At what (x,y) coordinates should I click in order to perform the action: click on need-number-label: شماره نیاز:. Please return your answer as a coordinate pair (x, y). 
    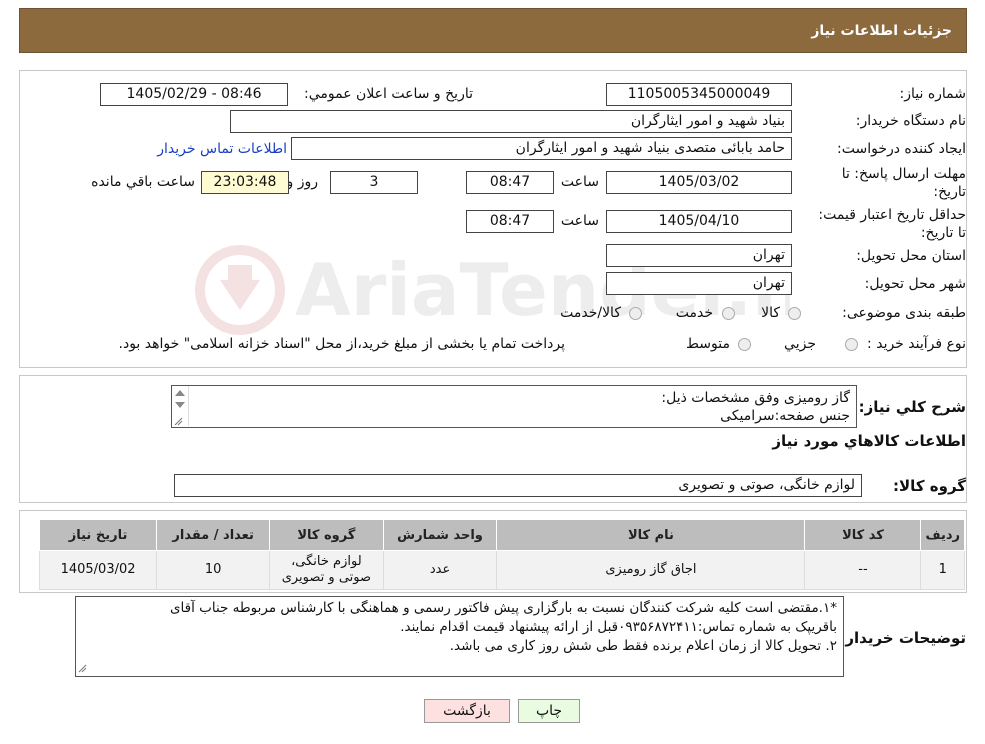
    Looking at the image, I should click on (933, 94).